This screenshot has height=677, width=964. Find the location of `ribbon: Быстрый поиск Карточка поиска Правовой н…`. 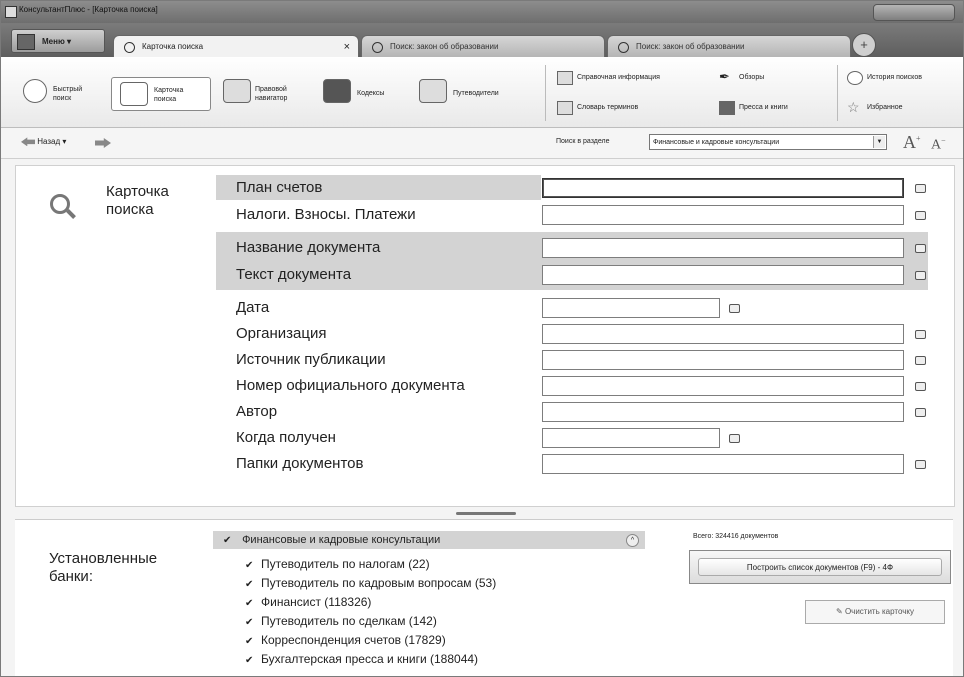

ribbon: Быстрый поиск Карточка поиска Правовой н… is located at coordinates (482, 92).